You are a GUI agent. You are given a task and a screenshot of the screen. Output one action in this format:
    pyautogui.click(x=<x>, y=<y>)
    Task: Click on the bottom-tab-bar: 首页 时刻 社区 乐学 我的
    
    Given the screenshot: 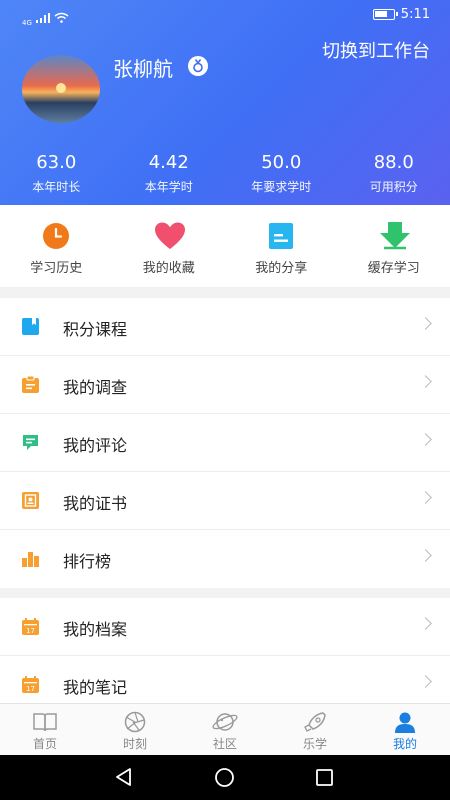 What is the action you would take?
    pyautogui.click(x=225, y=729)
    